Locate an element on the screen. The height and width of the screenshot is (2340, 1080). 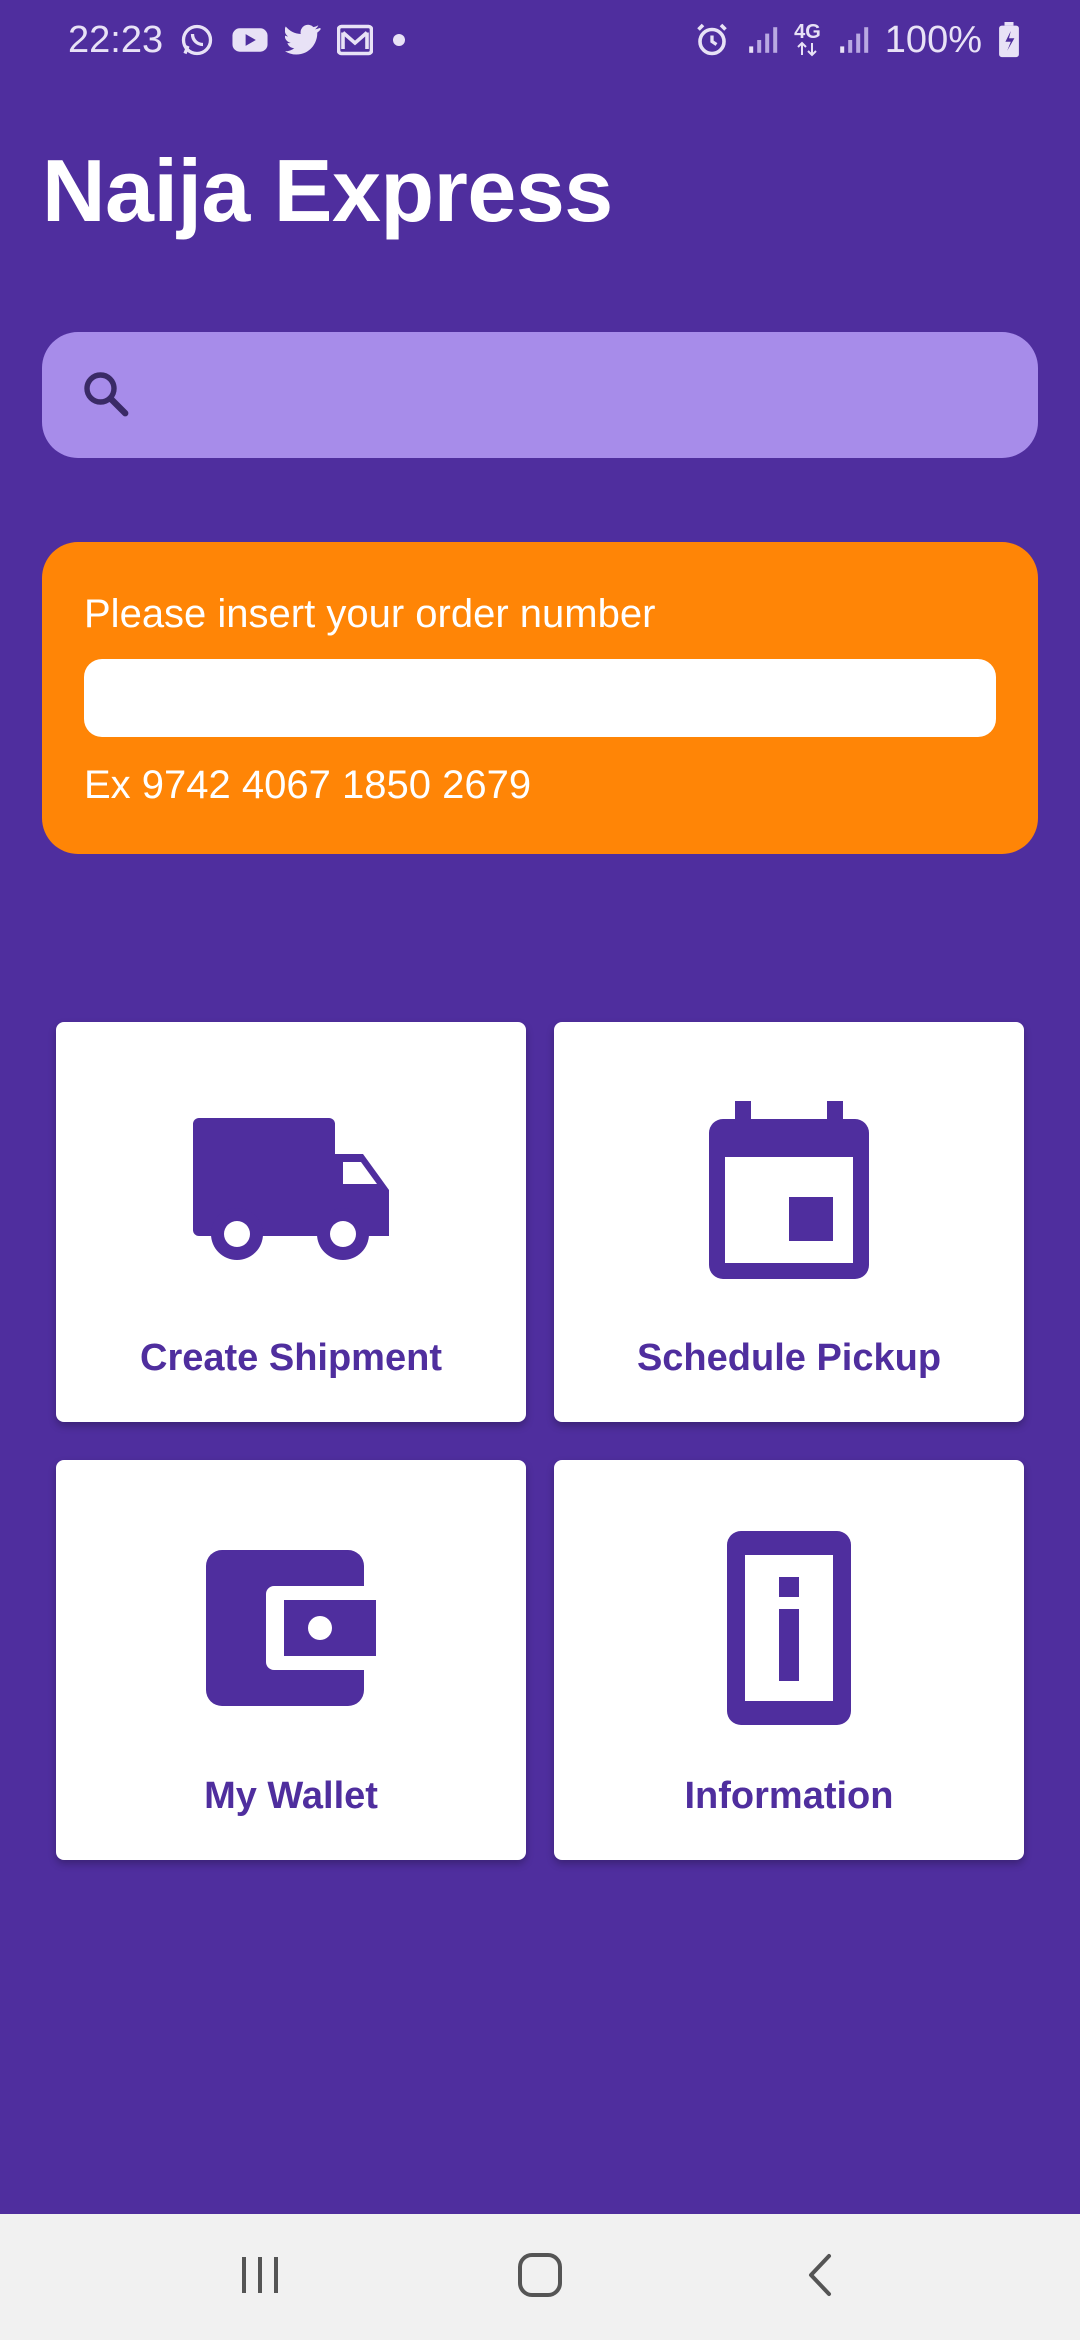
system-nav-bar is located at coordinates (540, 2277).